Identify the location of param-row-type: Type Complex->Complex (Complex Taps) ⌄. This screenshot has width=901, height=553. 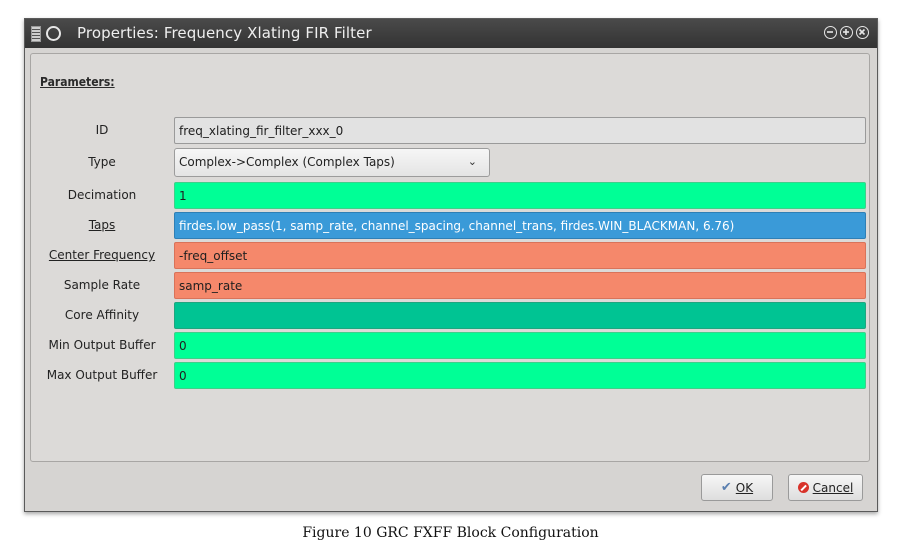
(450, 162).